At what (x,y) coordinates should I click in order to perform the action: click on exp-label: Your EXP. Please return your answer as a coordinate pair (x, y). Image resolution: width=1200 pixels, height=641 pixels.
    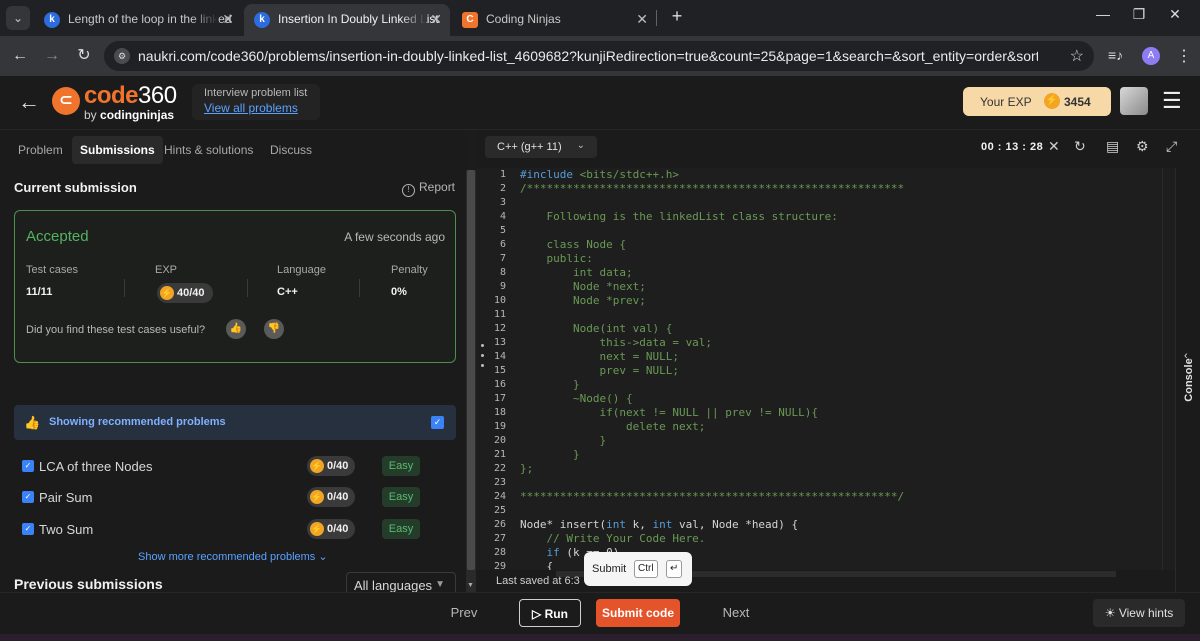
    Looking at the image, I should click on (1006, 102).